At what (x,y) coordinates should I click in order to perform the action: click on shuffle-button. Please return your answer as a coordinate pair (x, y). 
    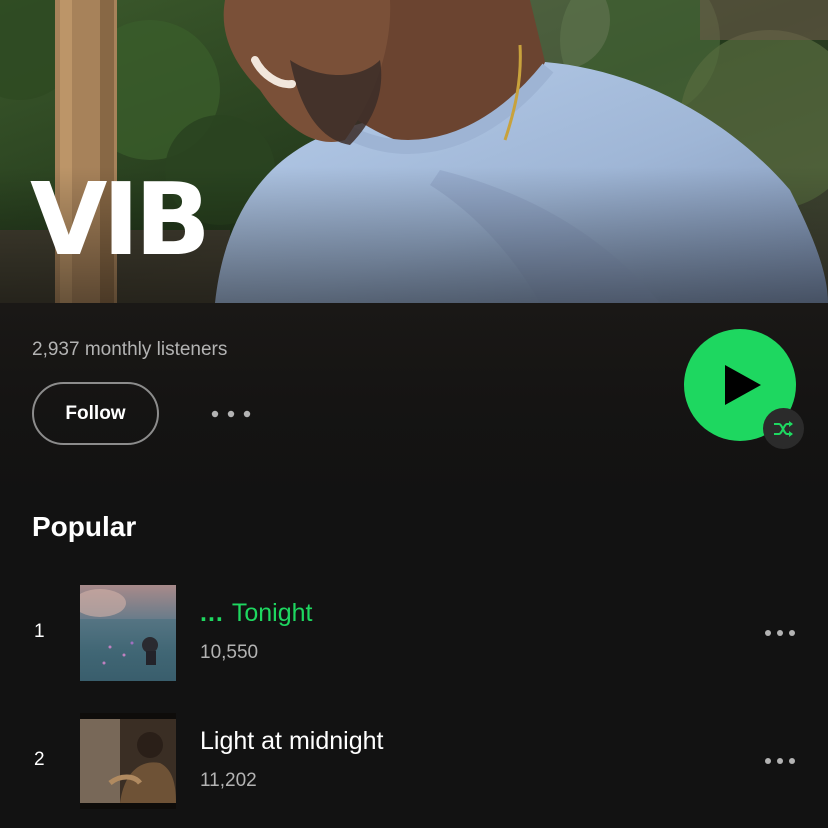
    Looking at the image, I should click on (783, 428).